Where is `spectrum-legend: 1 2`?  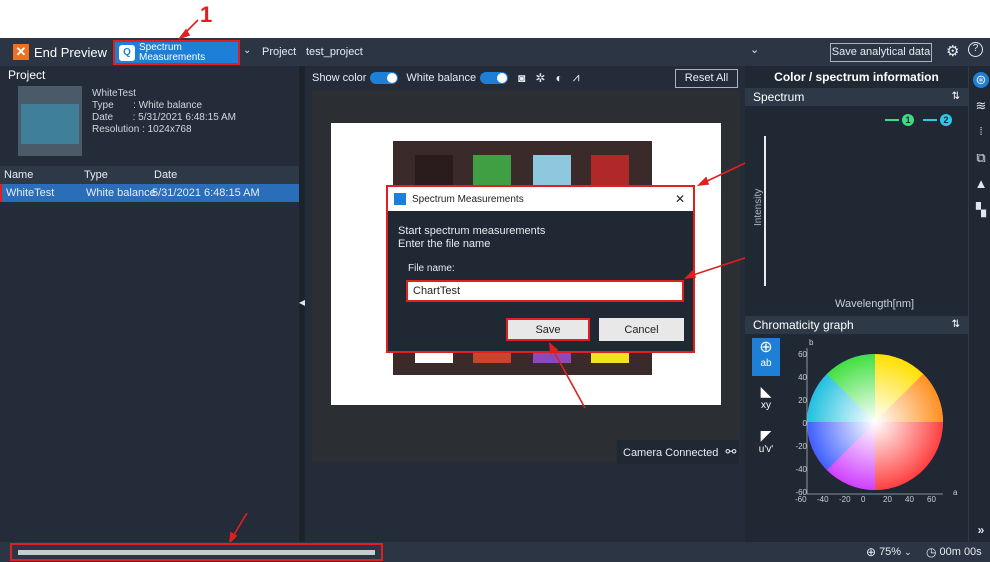
spectrum-legend: 1 2 is located at coordinates (918, 120).